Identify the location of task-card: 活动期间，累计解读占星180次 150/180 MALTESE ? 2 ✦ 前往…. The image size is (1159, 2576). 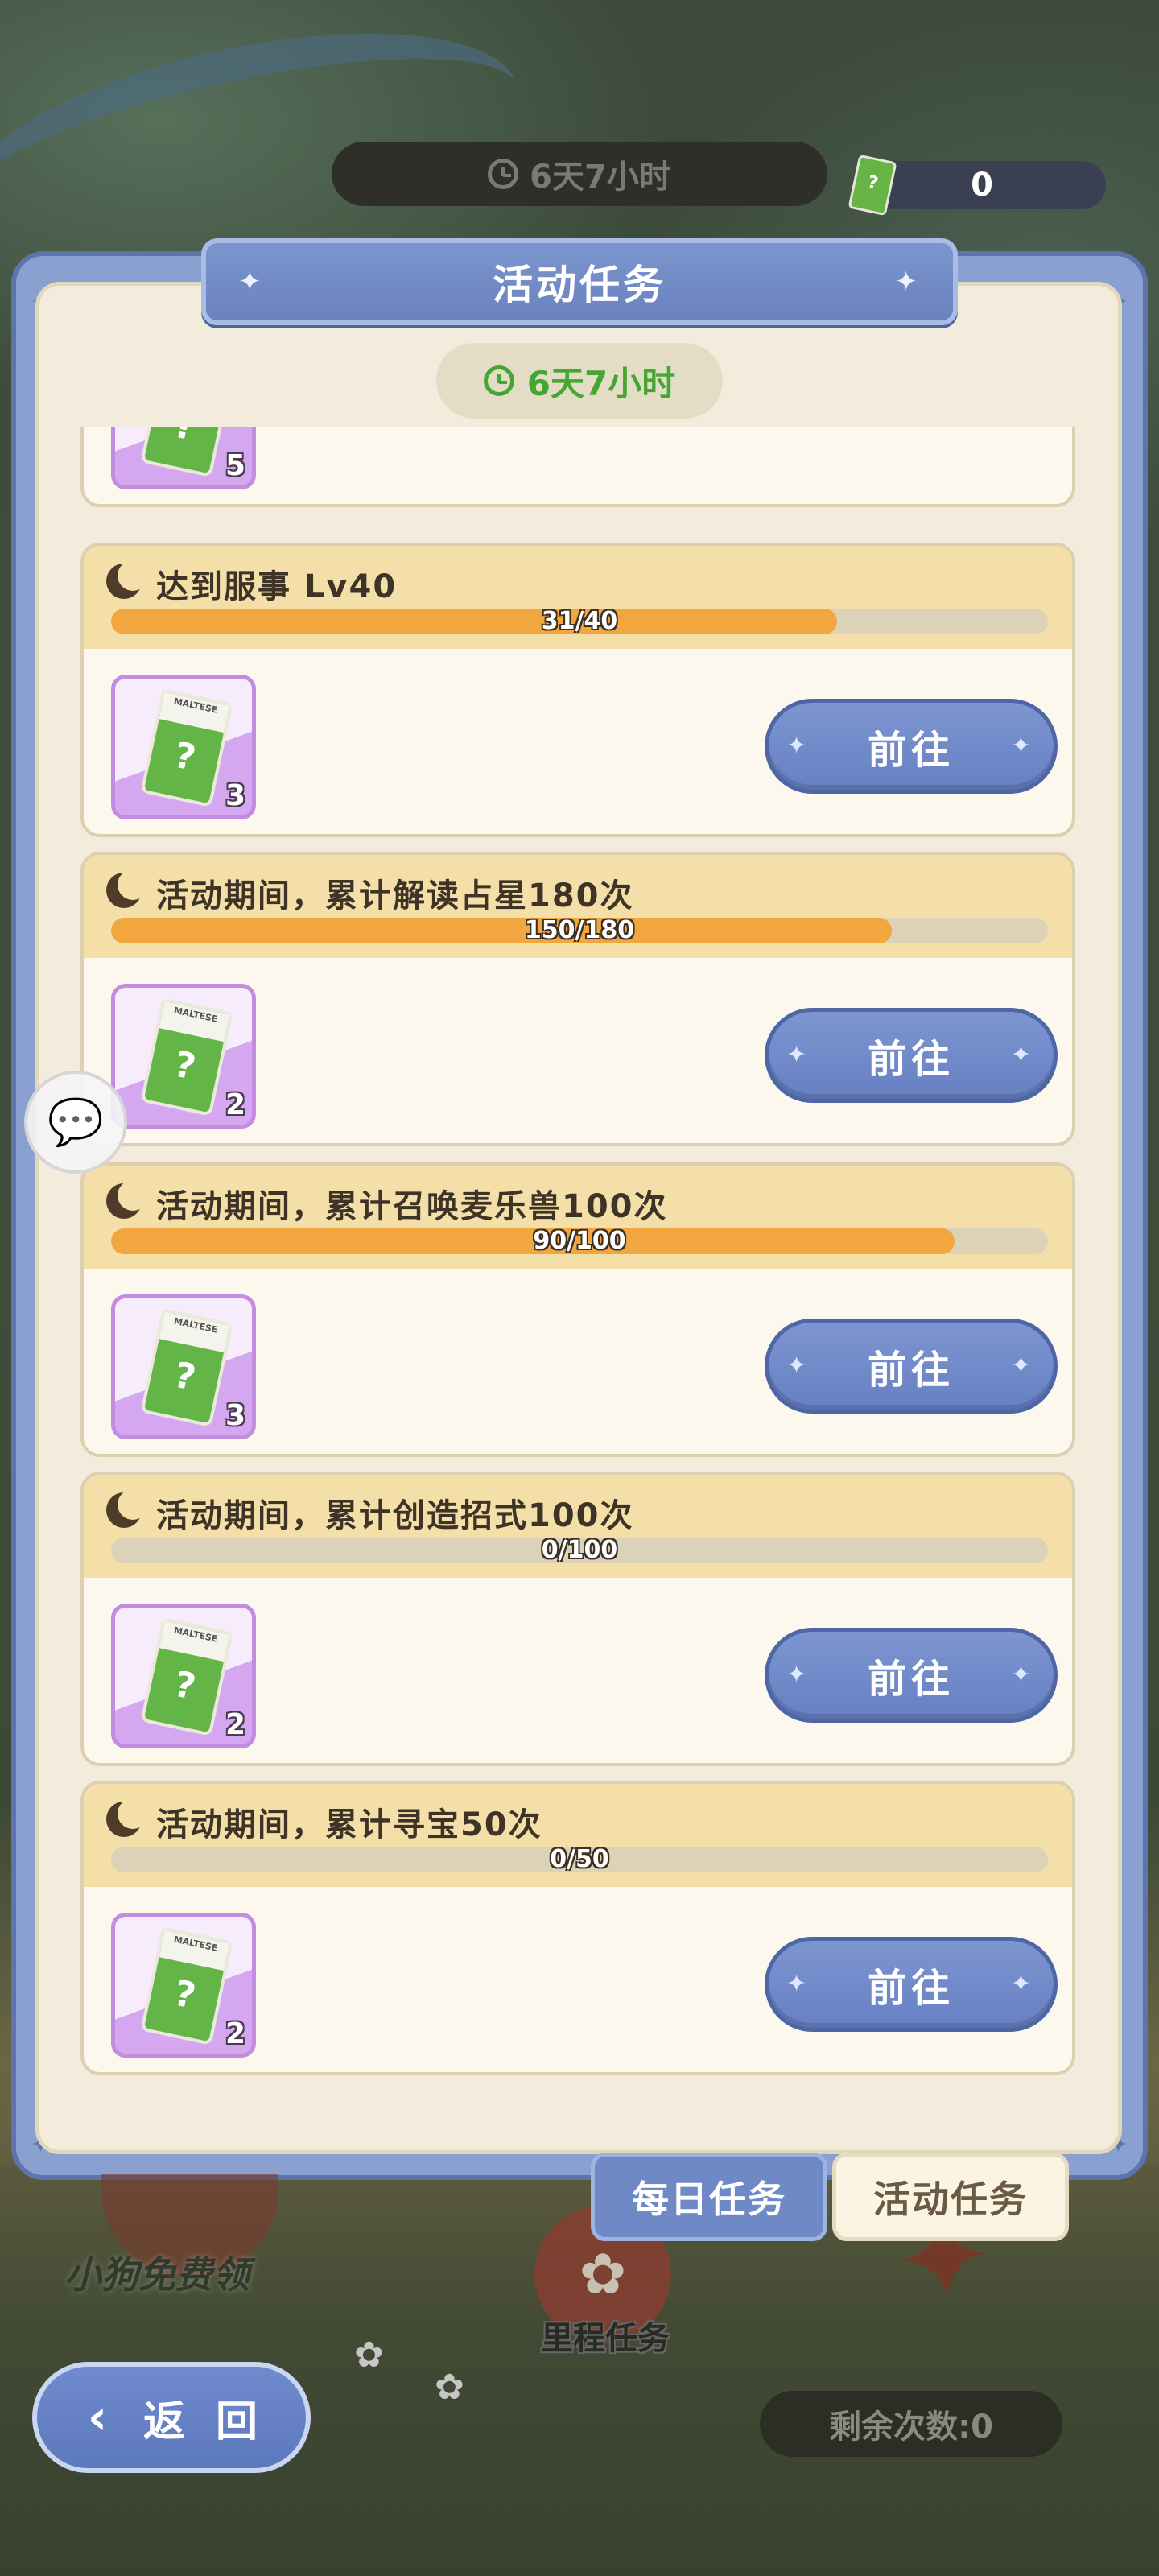
(577, 999).